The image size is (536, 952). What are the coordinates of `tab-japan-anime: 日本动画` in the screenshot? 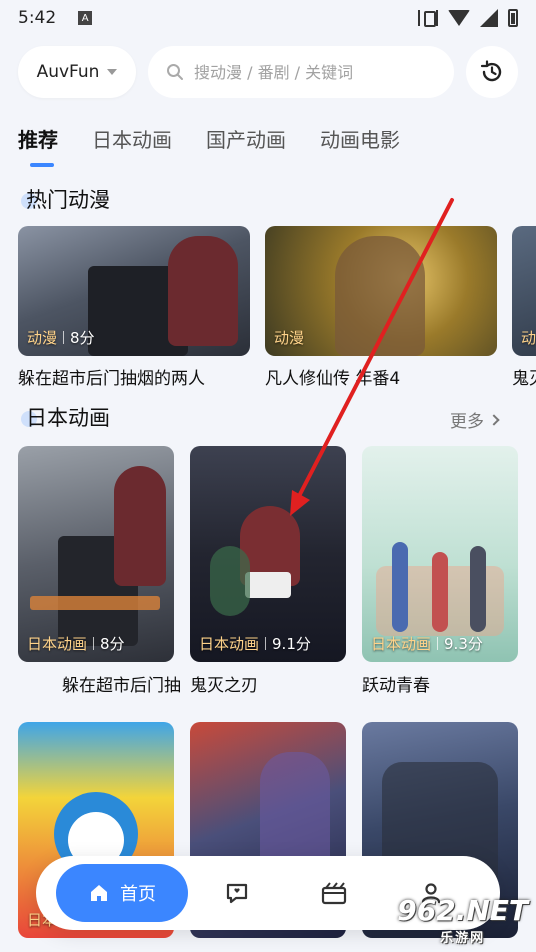 It's located at (132, 138).